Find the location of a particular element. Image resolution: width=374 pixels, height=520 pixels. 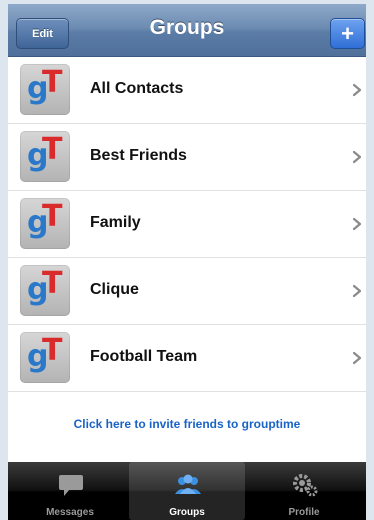

tab-profile: Profile is located at coordinates (304, 491).